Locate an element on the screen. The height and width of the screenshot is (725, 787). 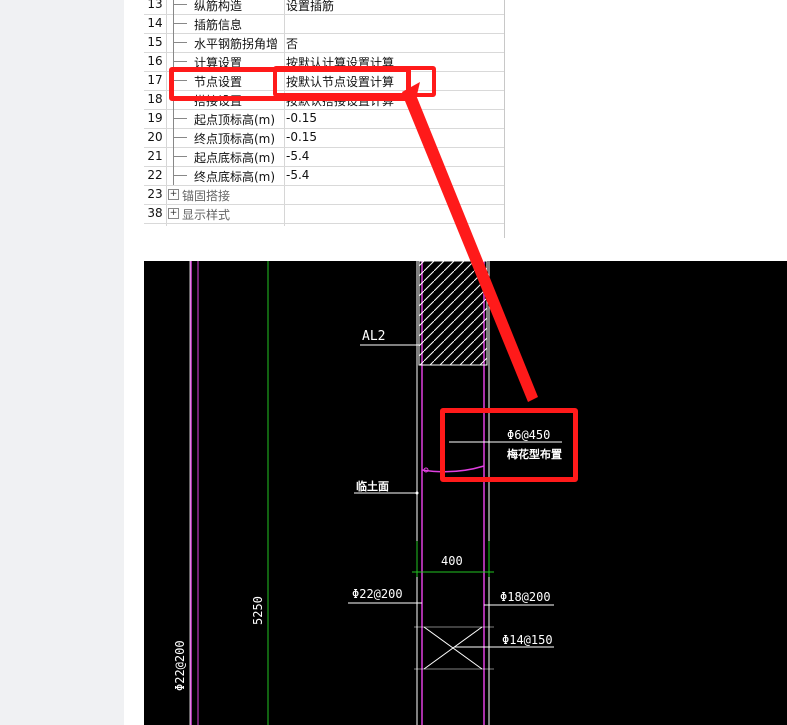
row-number: 19 is located at coordinates (155, 118).